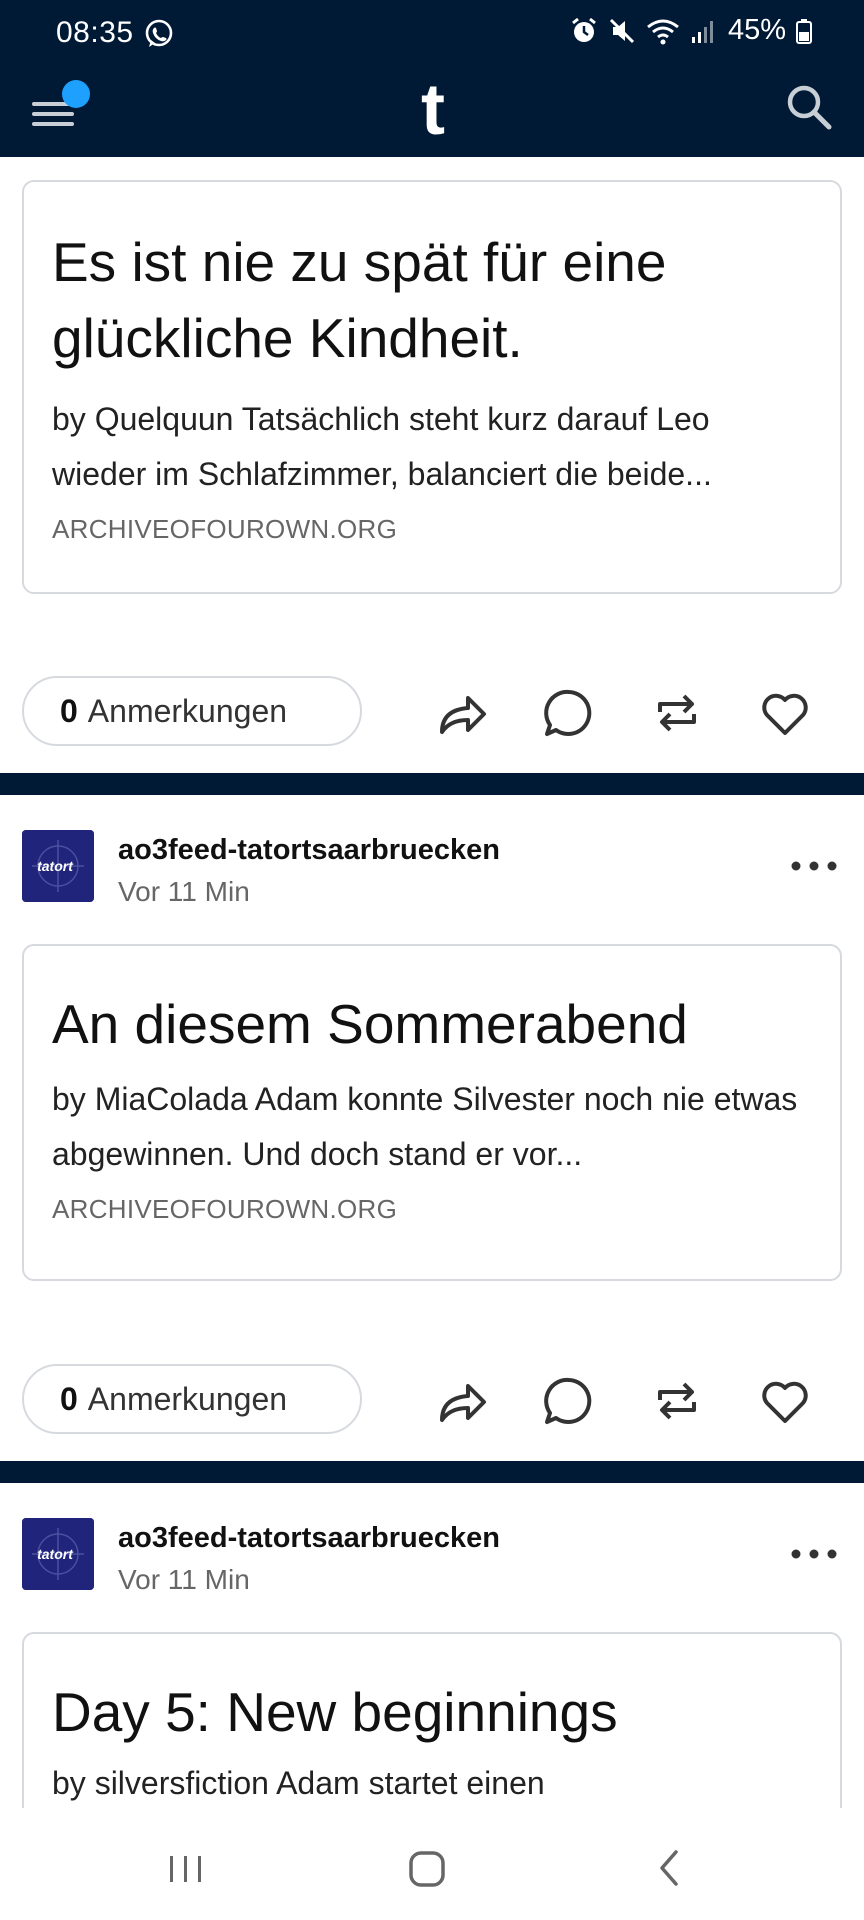 The width and height of the screenshot is (864, 1920). What do you see at coordinates (809, 107) in the screenshot?
I see `search-icon` at bounding box center [809, 107].